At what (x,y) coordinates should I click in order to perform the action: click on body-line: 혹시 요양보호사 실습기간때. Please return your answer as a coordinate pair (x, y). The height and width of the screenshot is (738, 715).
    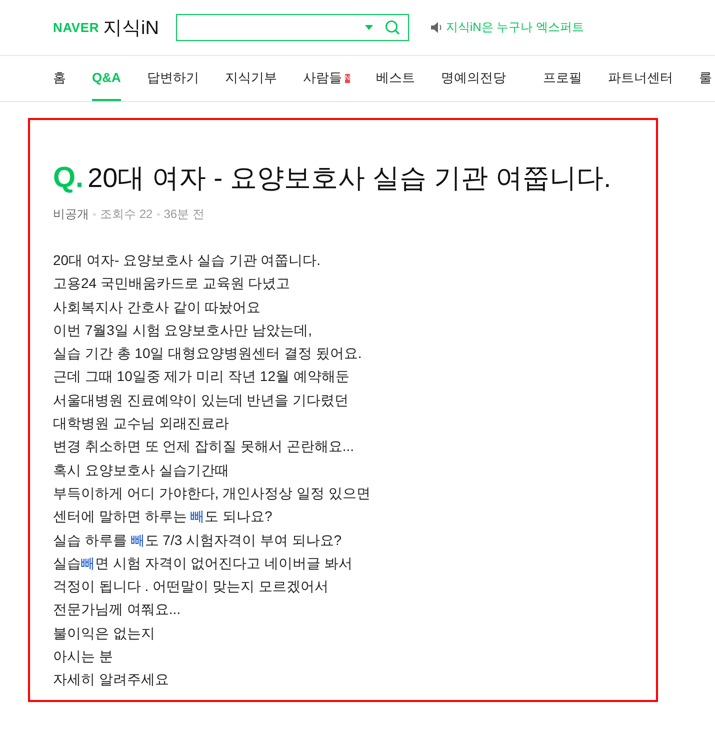
    Looking at the image, I should click on (141, 470).